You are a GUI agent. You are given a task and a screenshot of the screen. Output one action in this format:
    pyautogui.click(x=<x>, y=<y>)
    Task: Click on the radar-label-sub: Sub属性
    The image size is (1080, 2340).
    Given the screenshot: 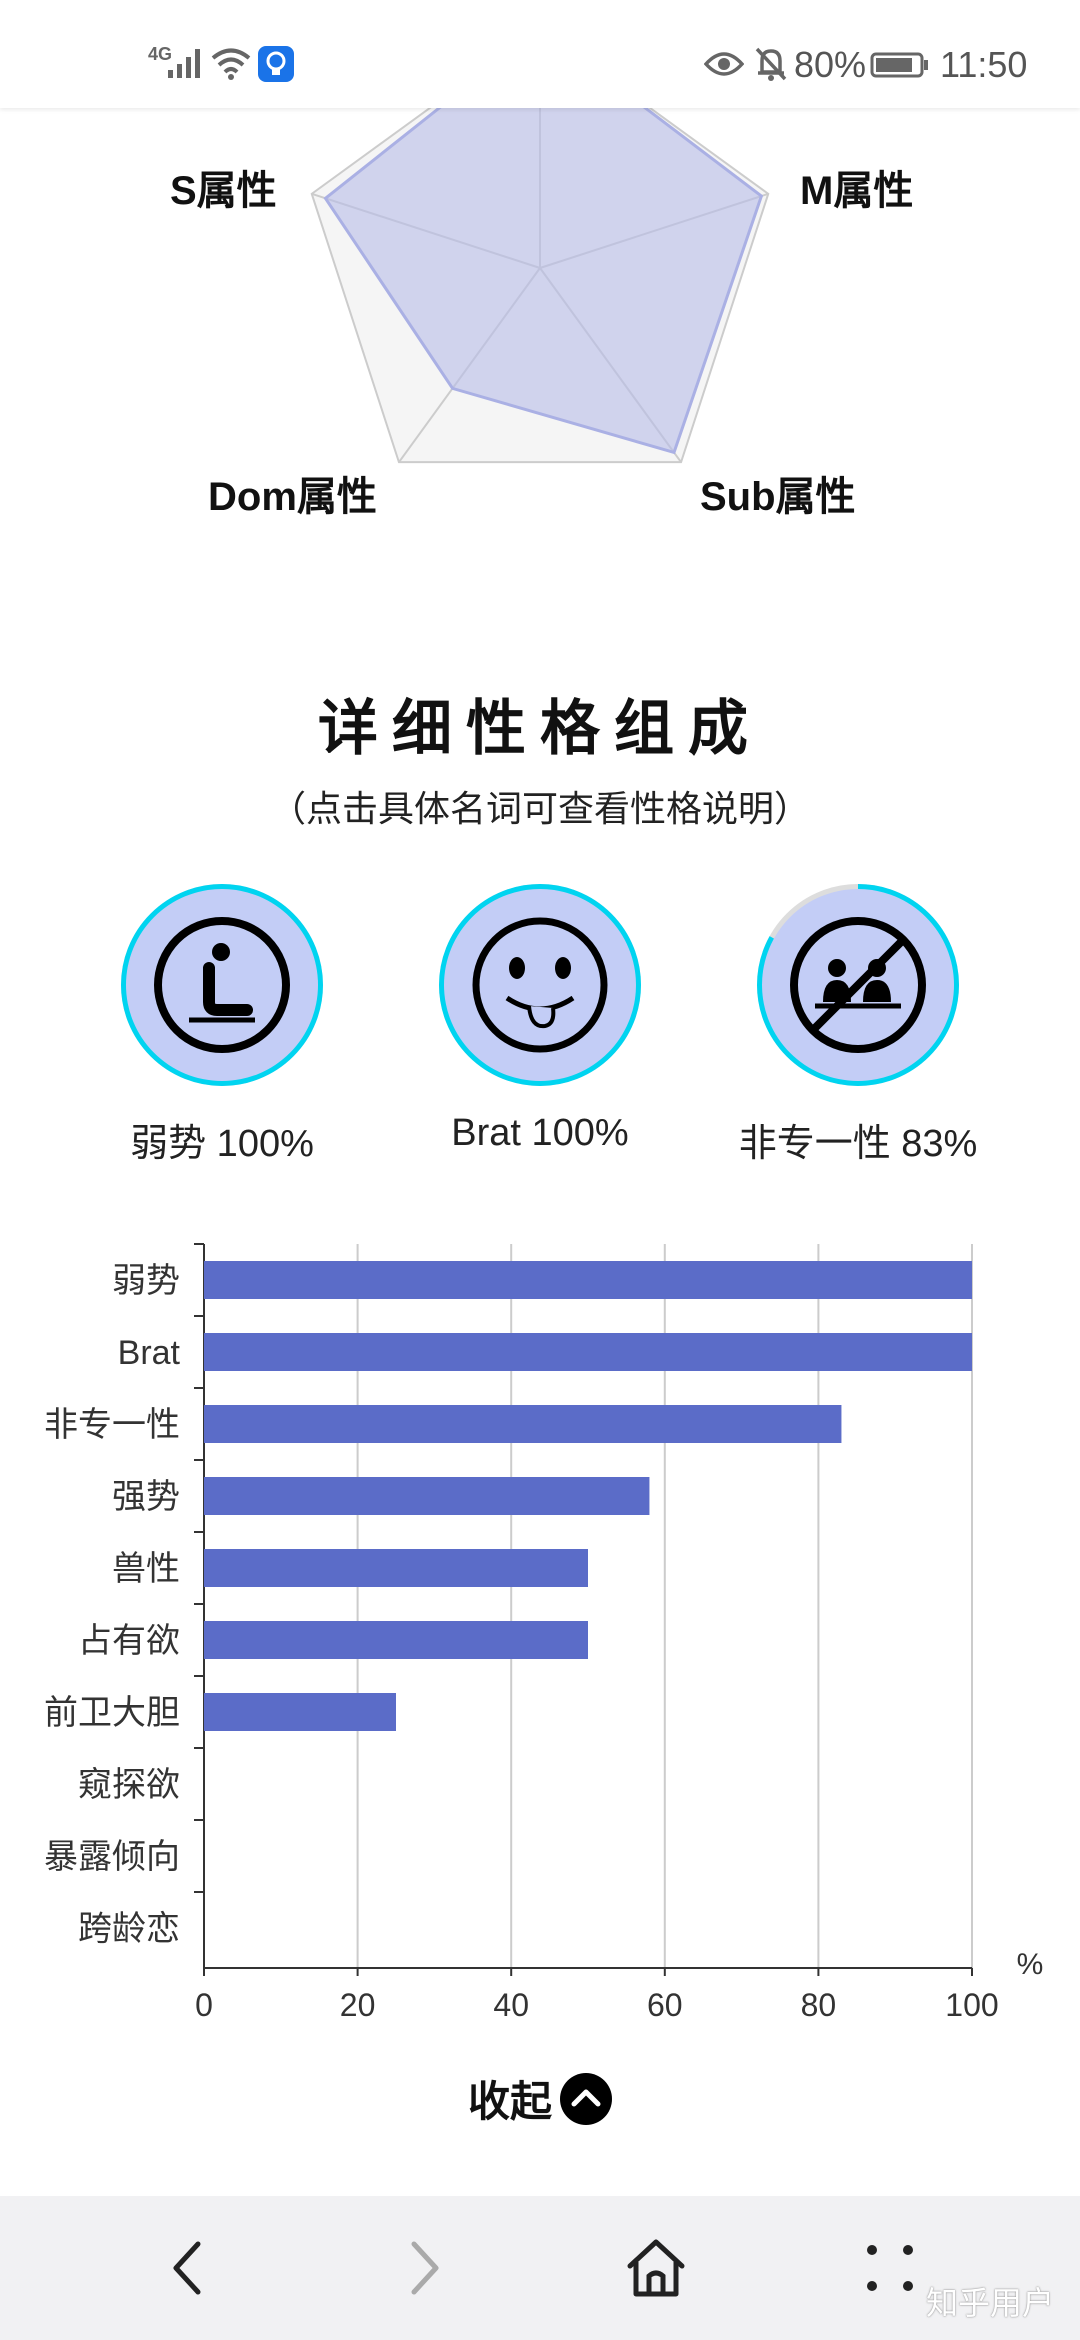 What is the action you would take?
    pyautogui.click(x=778, y=497)
    